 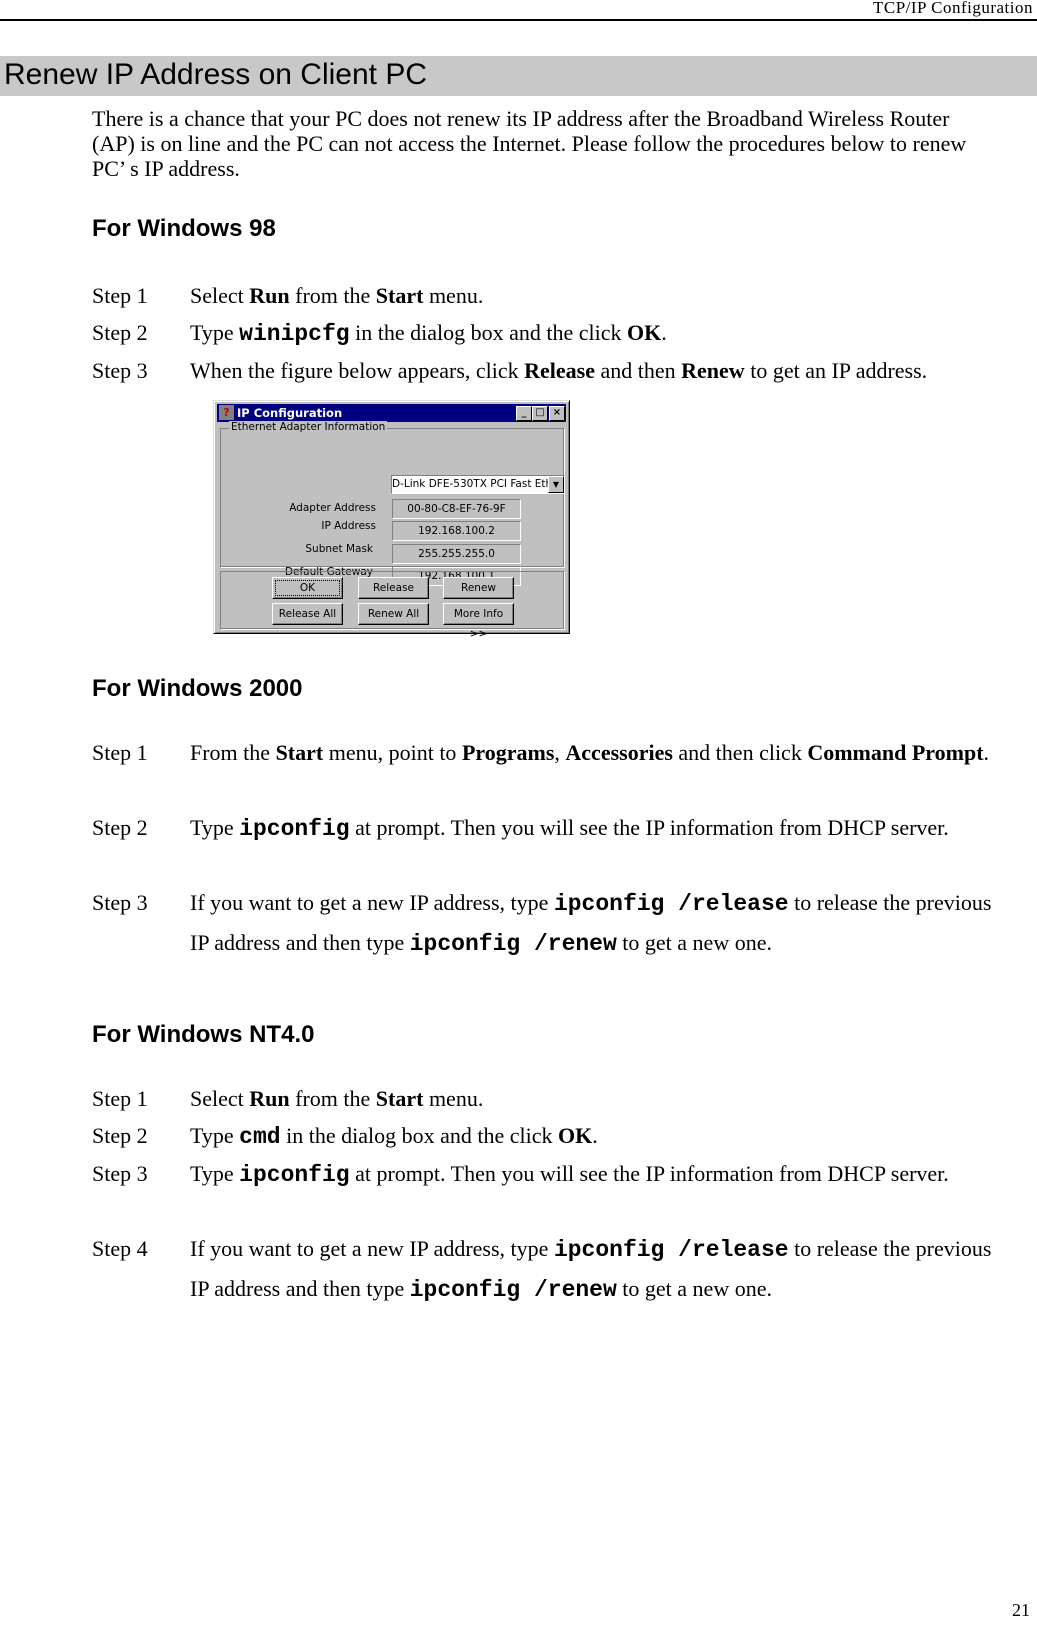 What do you see at coordinates (740, 752) in the screenshot?
I see `step-text-segment: and then click` at bounding box center [740, 752].